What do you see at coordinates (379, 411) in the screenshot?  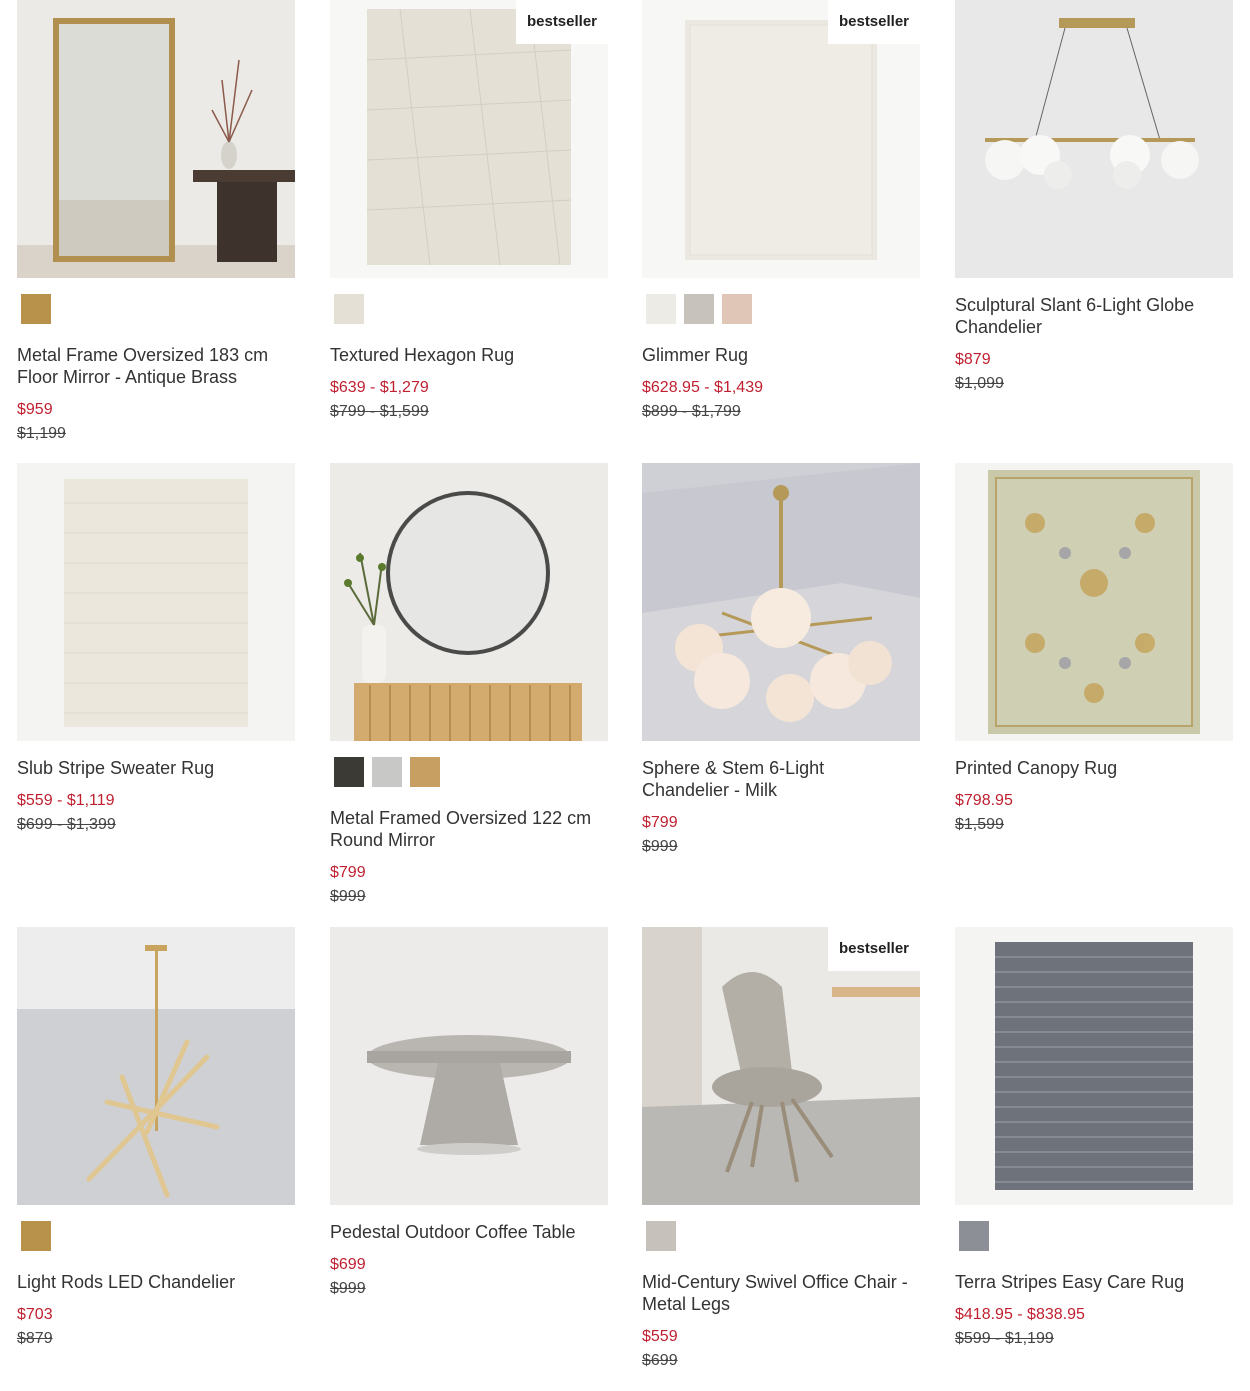 I see `original-price: $799 - $1,599` at bounding box center [379, 411].